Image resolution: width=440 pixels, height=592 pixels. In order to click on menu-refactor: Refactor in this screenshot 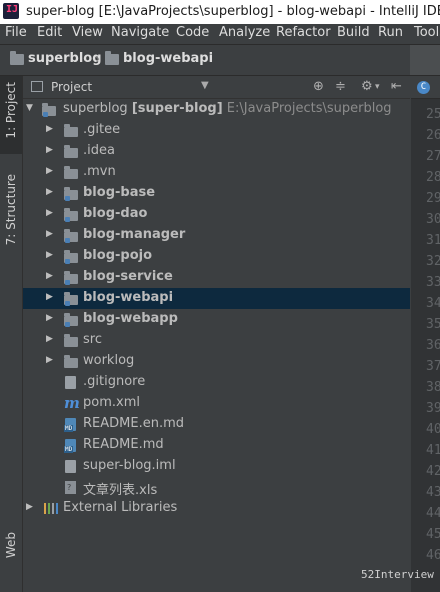, I will do `click(303, 32)`.